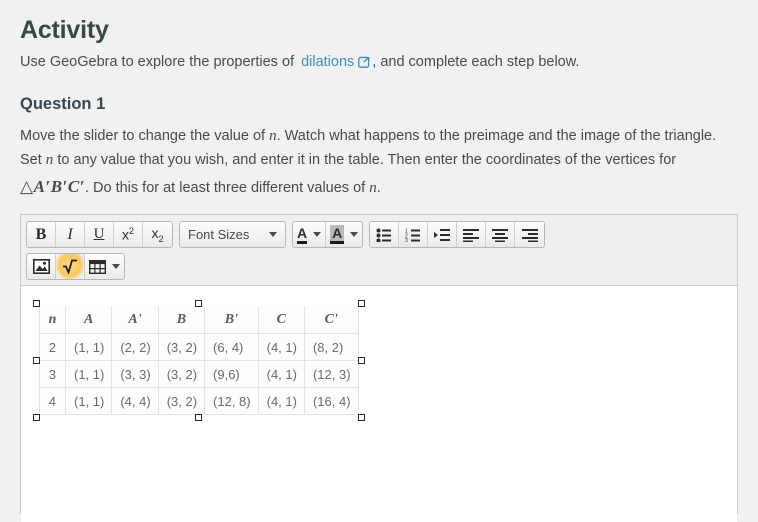 The height and width of the screenshot is (522, 758). What do you see at coordinates (331, 374) in the screenshot?
I see `cell-c-prime: (12, 3)` at bounding box center [331, 374].